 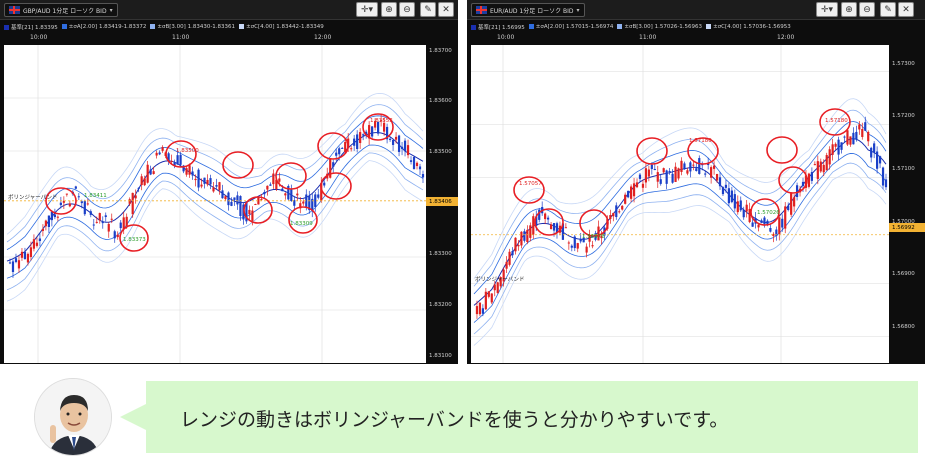 I want to click on price-annotation: 1.57180, so click(x=836, y=121).